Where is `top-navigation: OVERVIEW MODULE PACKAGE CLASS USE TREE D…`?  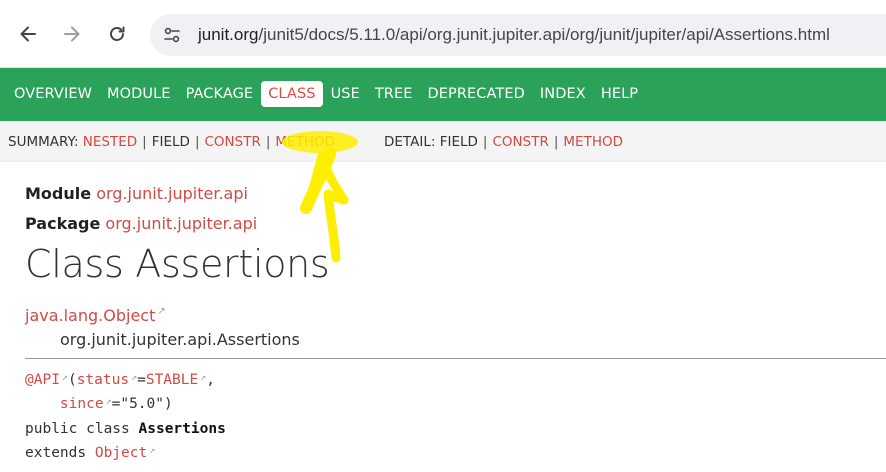
top-navigation: OVERVIEW MODULE PACKAGE CLASS USE TREE D… is located at coordinates (443, 94).